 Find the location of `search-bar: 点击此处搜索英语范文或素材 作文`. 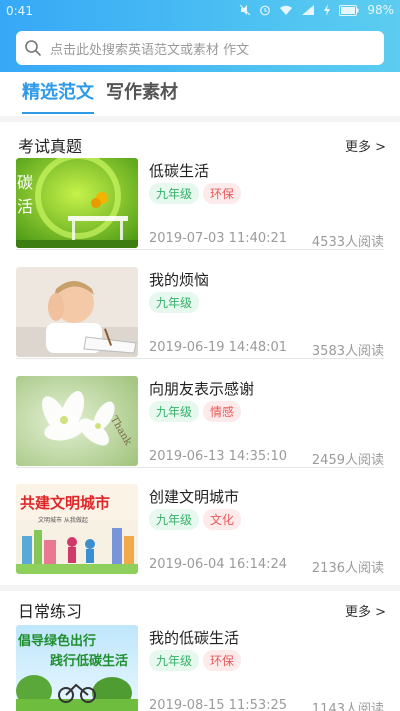

search-bar: 点击此处搜索英语范文或素材 作文 is located at coordinates (200, 48).